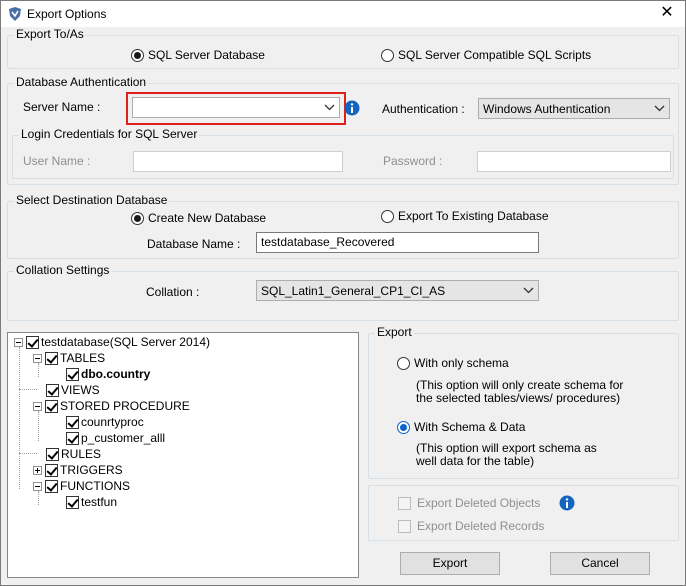 Image resolution: width=686 pixels, height=586 pixels. What do you see at coordinates (600, 563) in the screenshot?
I see `cancel-button: Cancel` at bounding box center [600, 563].